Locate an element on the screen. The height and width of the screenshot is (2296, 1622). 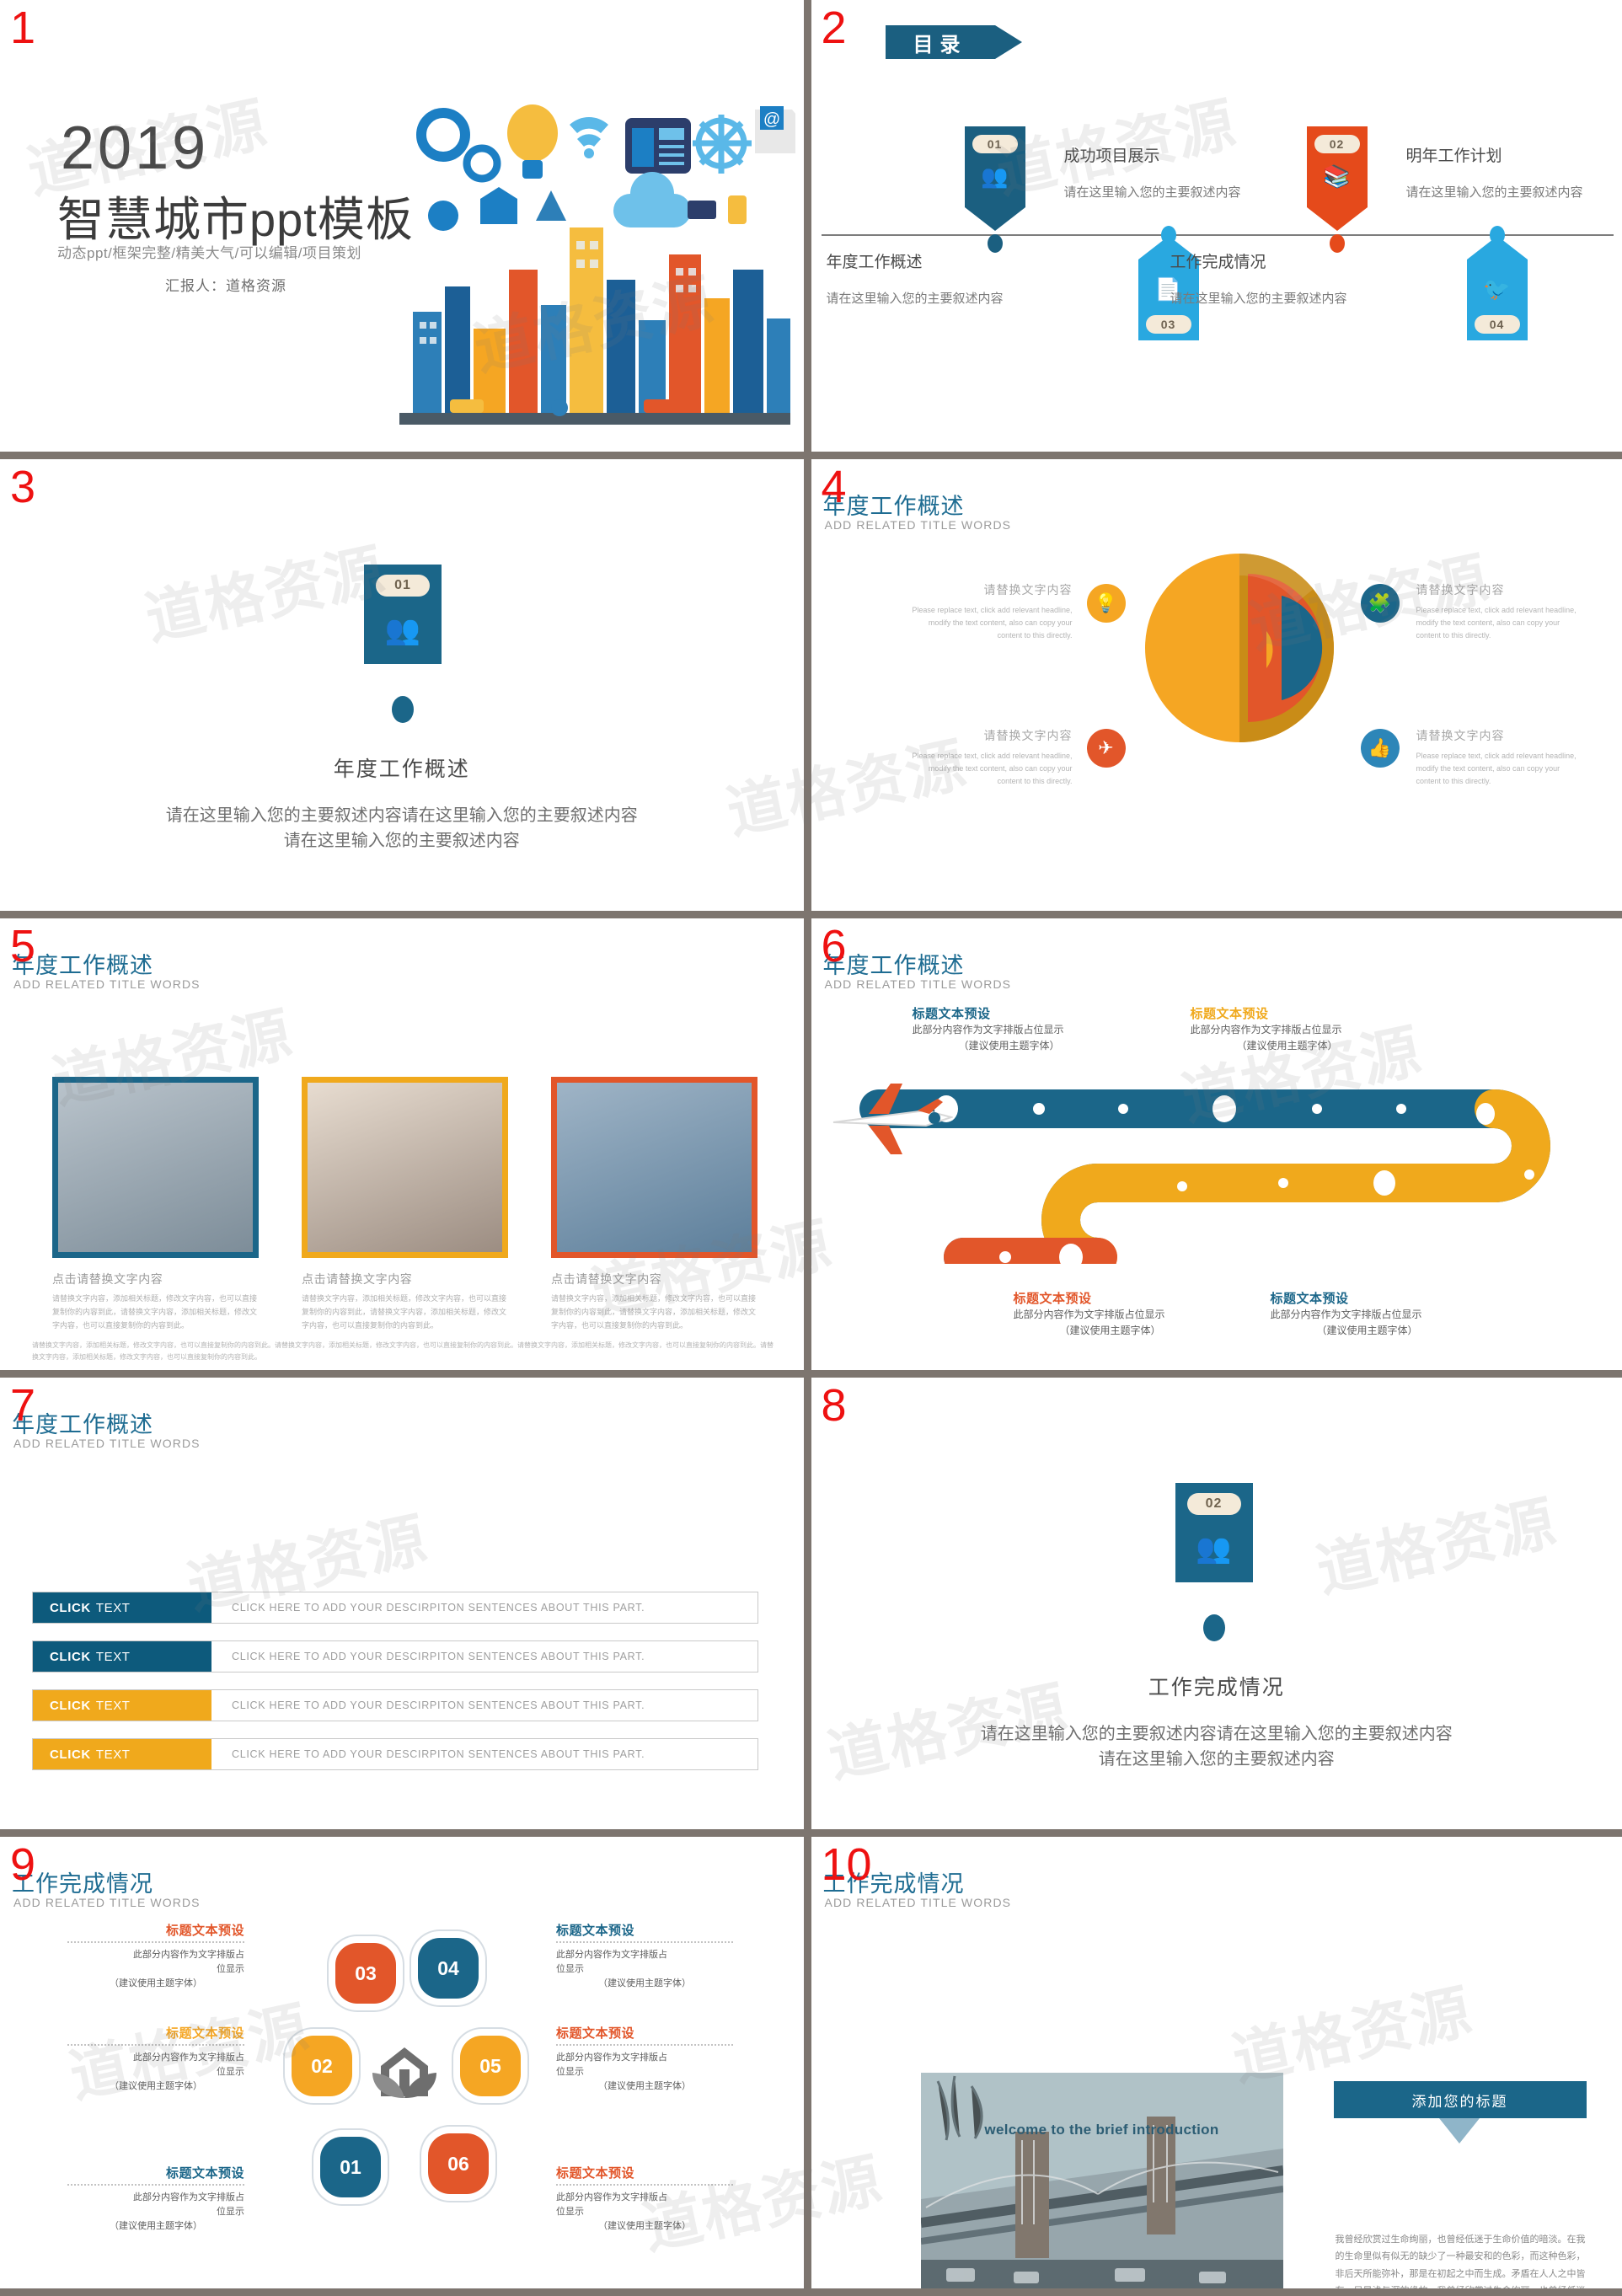
slide-number: 4 is located at coordinates (834, 487).